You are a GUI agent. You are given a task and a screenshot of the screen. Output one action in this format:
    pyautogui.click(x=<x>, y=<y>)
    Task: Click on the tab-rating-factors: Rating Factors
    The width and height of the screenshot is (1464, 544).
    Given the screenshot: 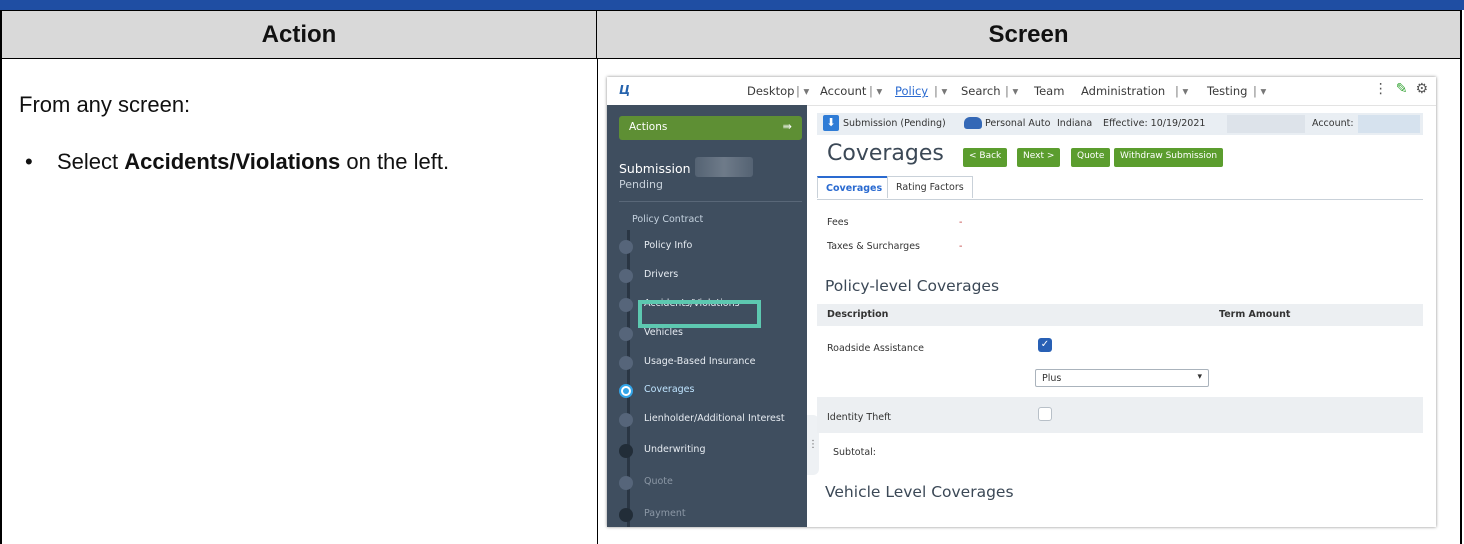 What is the action you would take?
    pyautogui.click(x=930, y=187)
    